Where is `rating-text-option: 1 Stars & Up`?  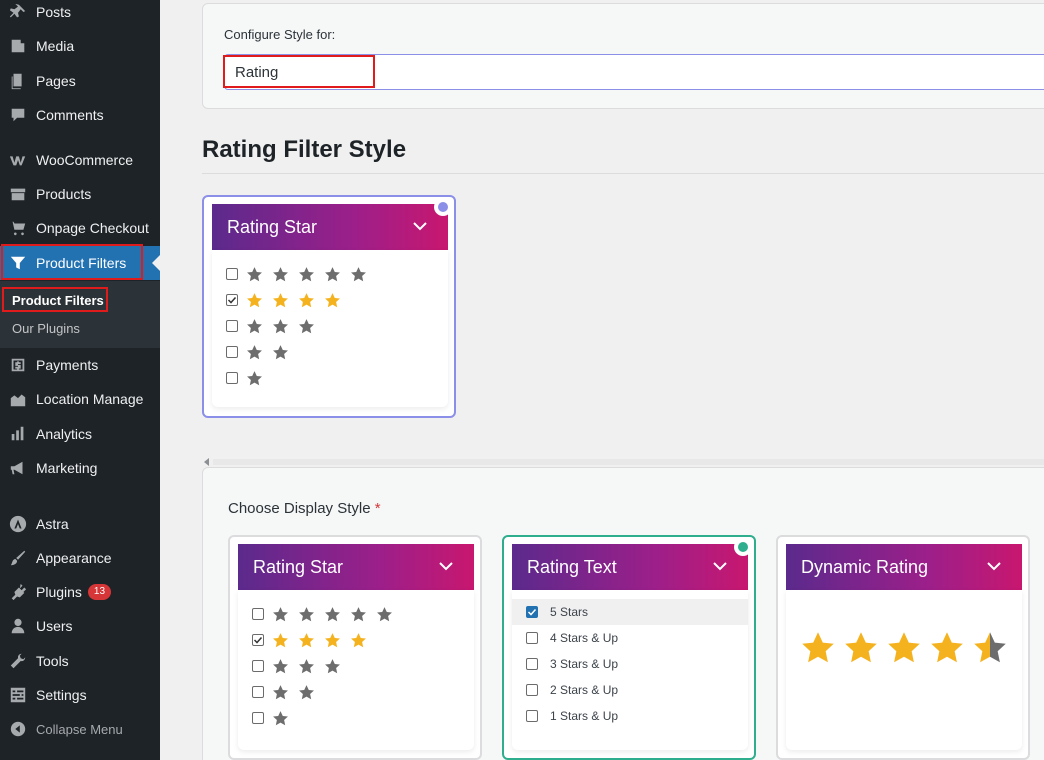 rating-text-option: 1 Stars & Up is located at coordinates (630, 716).